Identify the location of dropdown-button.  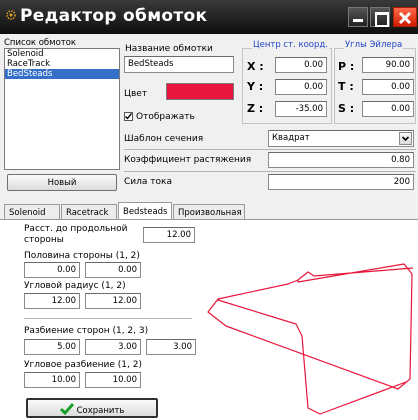
(405, 138).